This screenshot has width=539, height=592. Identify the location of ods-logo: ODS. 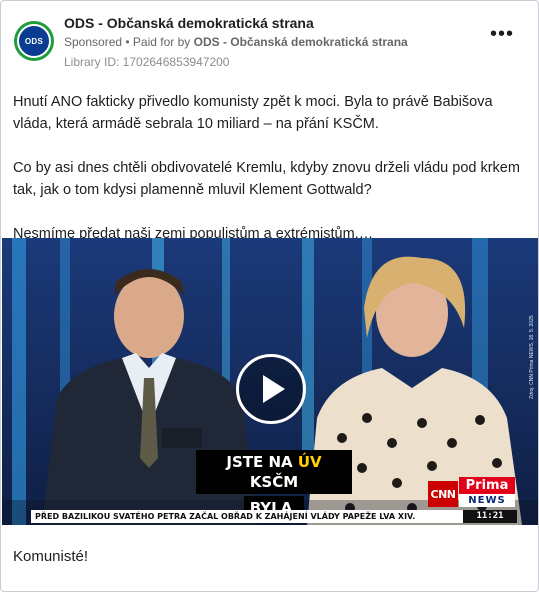
(34, 41).